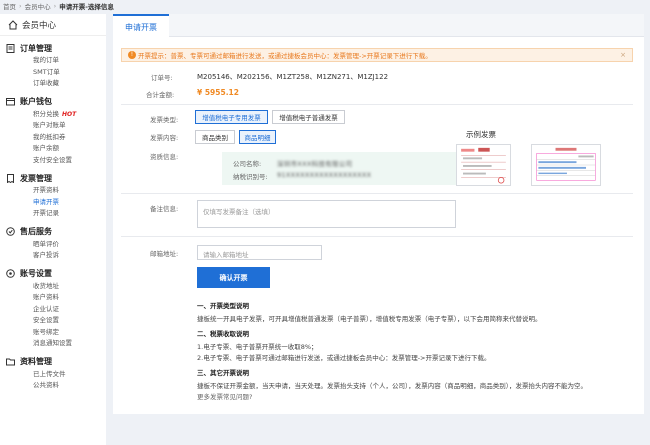 This screenshot has height=445, width=650. Describe the element at coordinates (39, 25) in the screenshot. I see `sidebar-title-label: 会员中心` at that location.